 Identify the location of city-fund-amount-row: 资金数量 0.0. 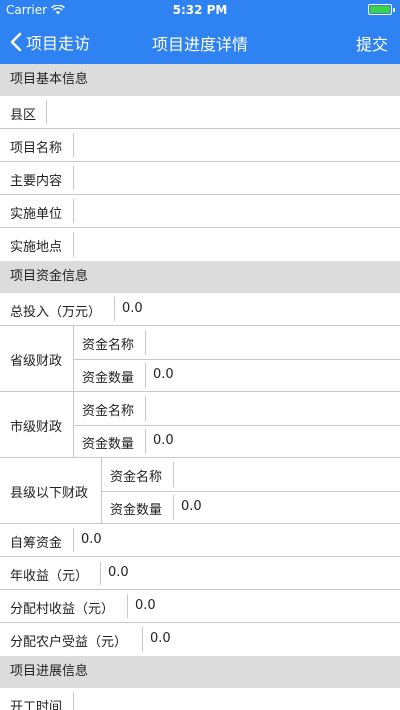
(200, 441).